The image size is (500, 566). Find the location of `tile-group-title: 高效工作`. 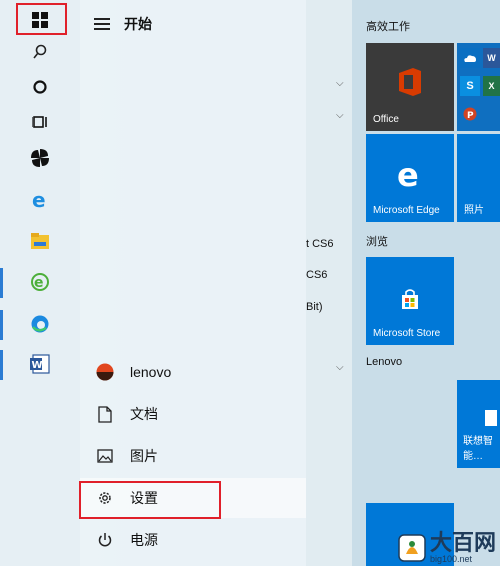

tile-group-title: 高效工作 is located at coordinates (388, 27).